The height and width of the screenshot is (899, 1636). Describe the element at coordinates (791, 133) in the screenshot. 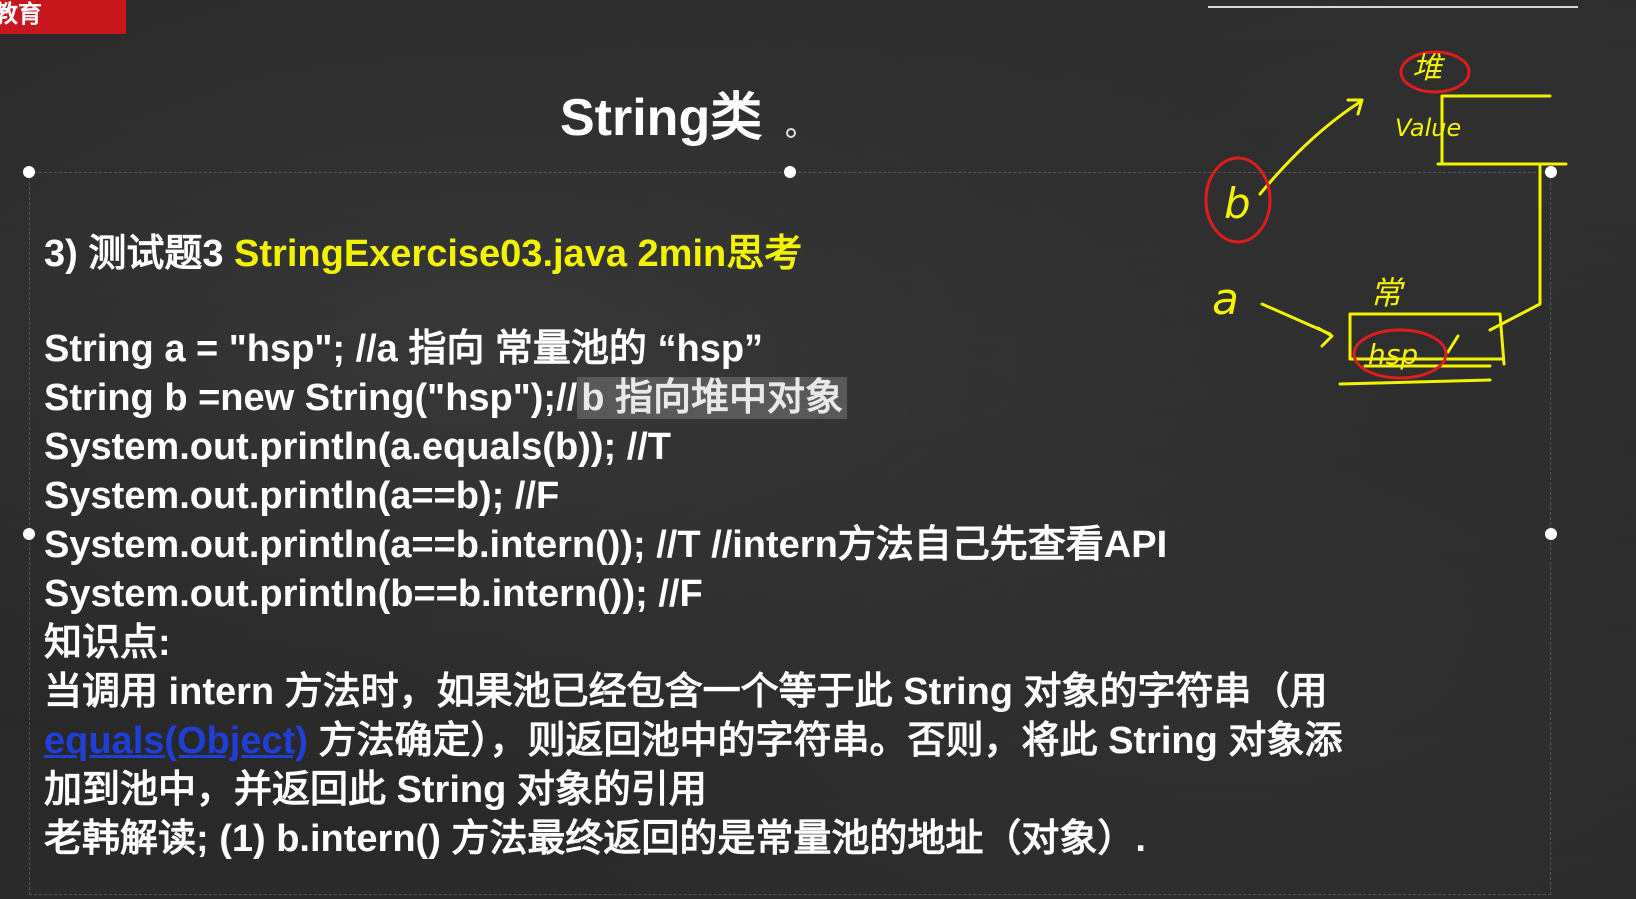

I see `cursor-icon` at that location.